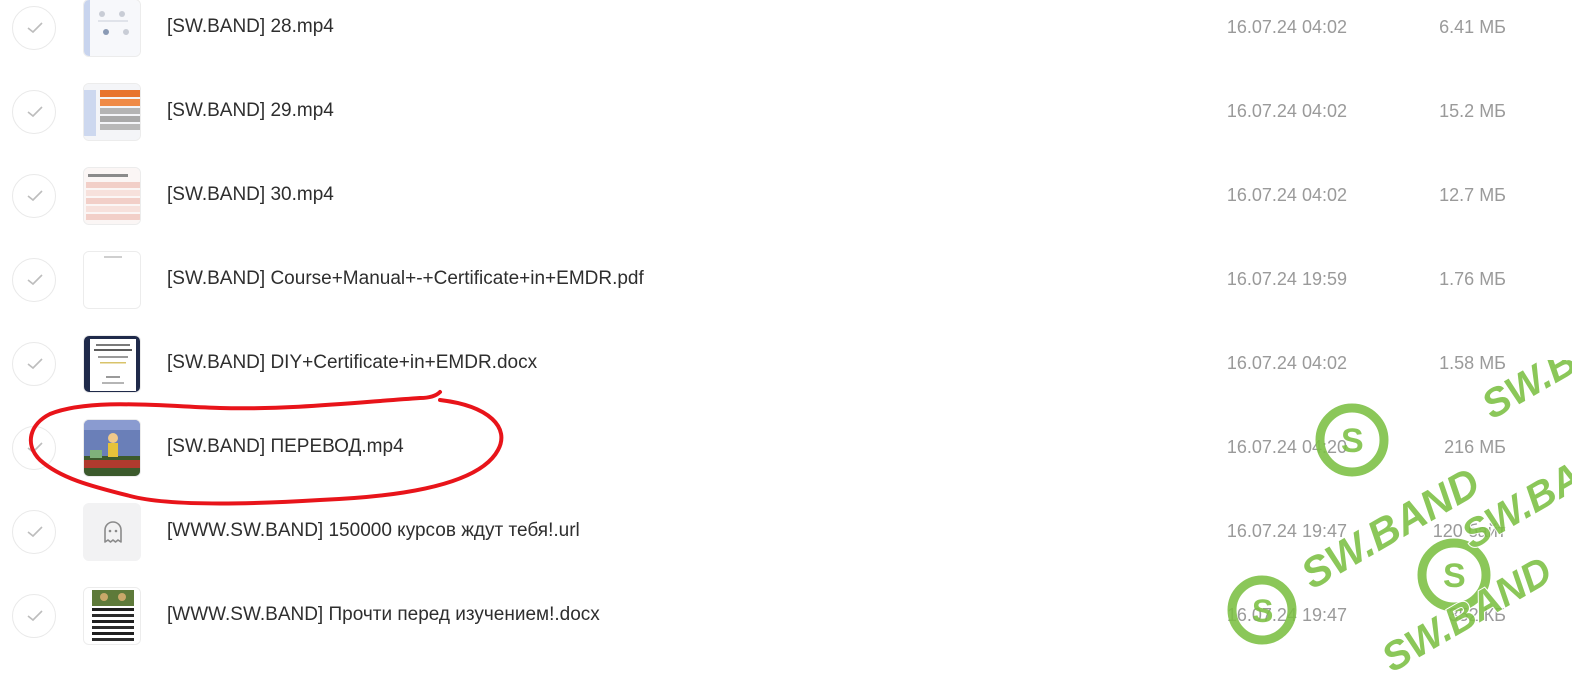 The image size is (1572, 673). Describe the element at coordinates (1469, 531) in the screenshot. I see `file-size: 120 байт` at that location.